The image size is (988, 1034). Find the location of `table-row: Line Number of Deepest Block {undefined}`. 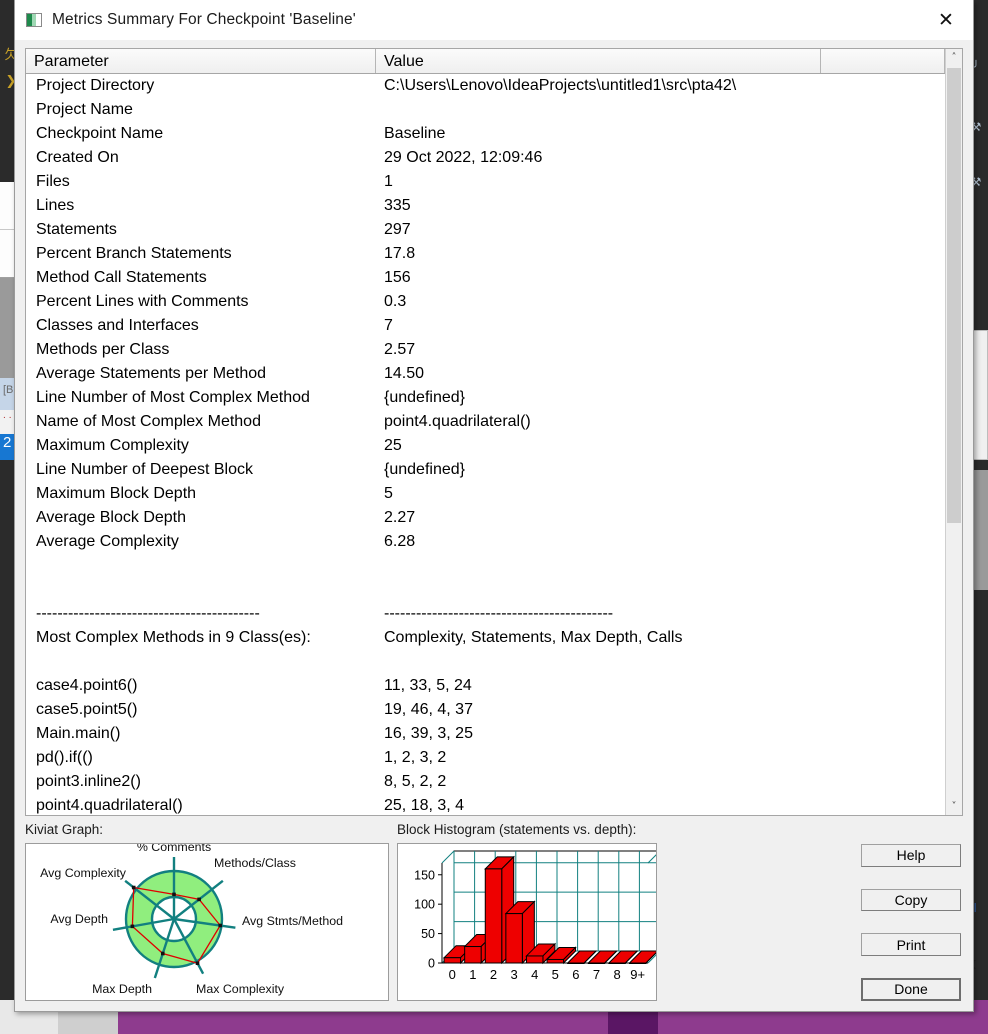

table-row: Line Number of Deepest Block {undefined} is located at coordinates (485, 470).